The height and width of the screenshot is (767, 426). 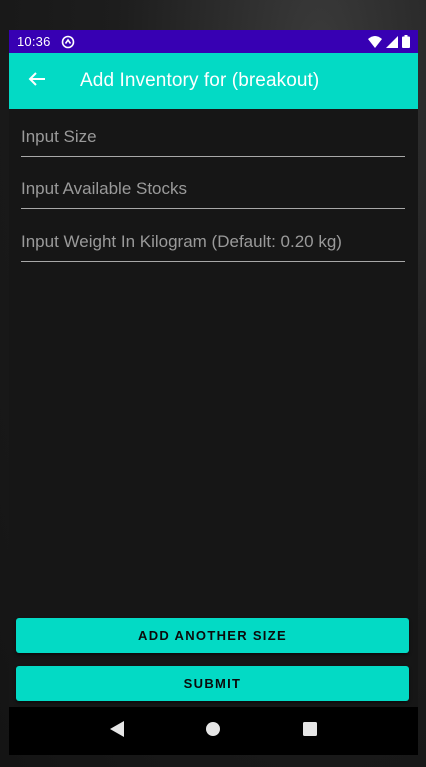 What do you see at coordinates (212, 683) in the screenshot?
I see `submit-button: SUBMIT` at bounding box center [212, 683].